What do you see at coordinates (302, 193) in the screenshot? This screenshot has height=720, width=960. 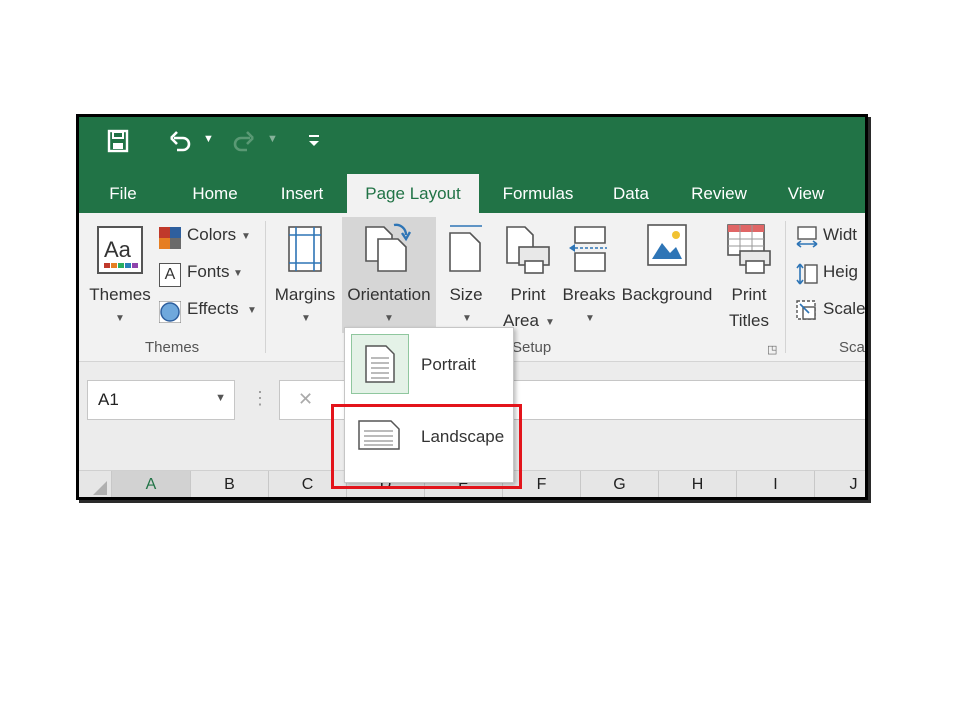 I see `tab-insert: Insert` at bounding box center [302, 193].